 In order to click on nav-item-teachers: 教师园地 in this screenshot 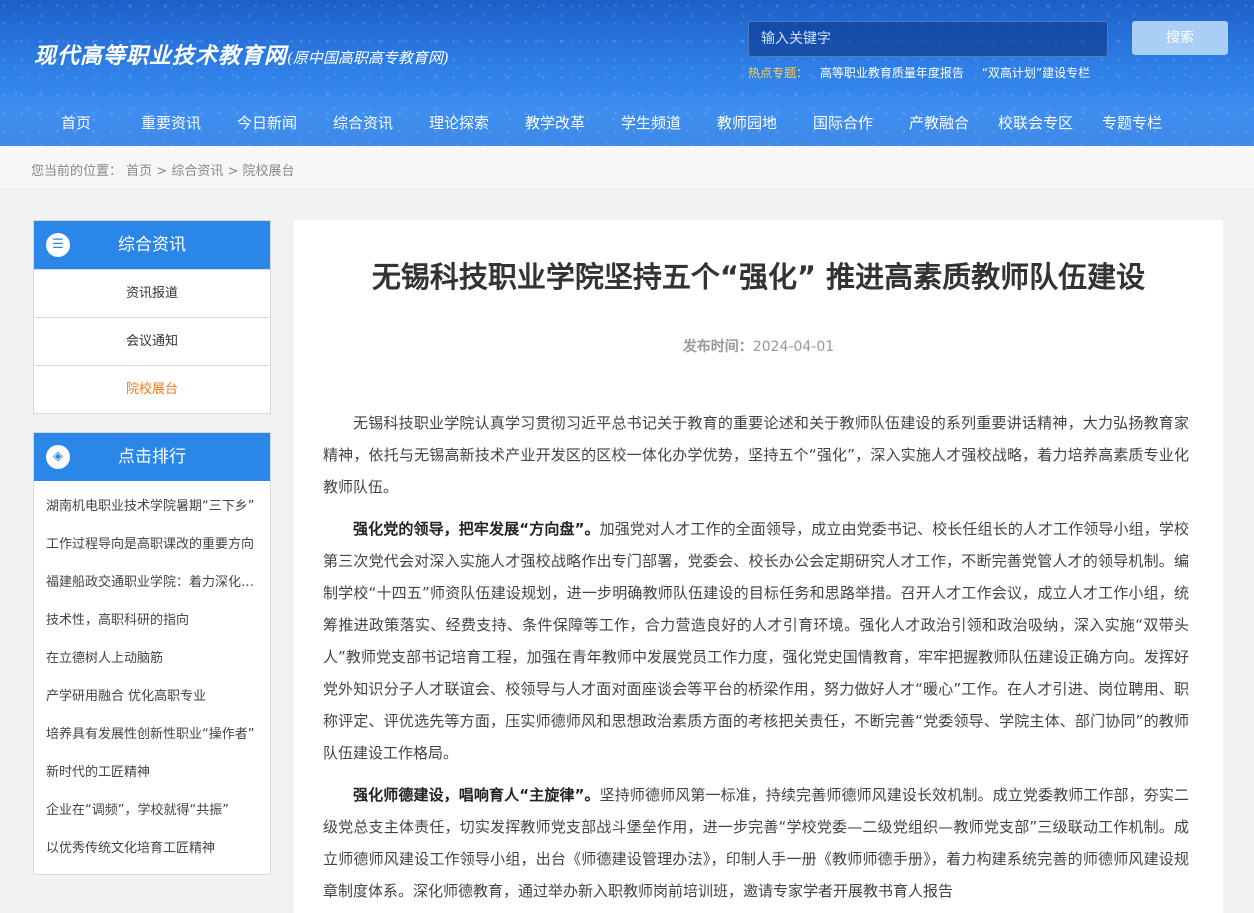, I will do `click(747, 123)`.